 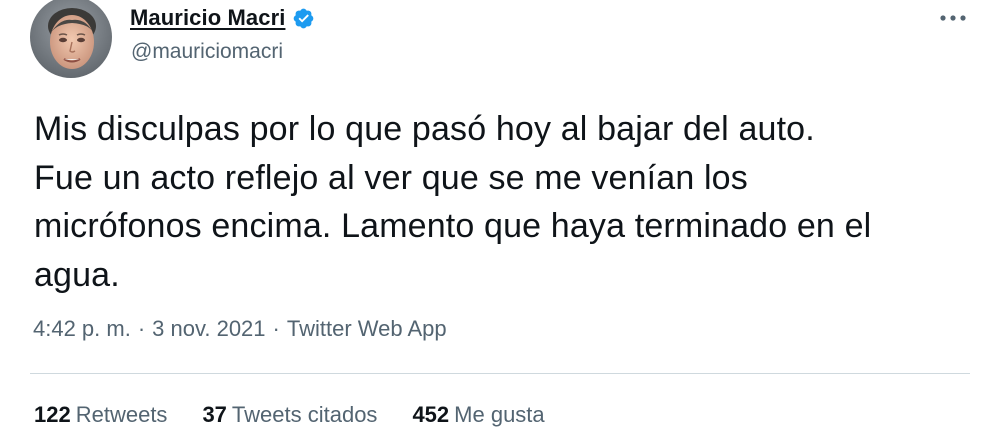 What do you see at coordinates (500, 373) in the screenshot?
I see `divider` at bounding box center [500, 373].